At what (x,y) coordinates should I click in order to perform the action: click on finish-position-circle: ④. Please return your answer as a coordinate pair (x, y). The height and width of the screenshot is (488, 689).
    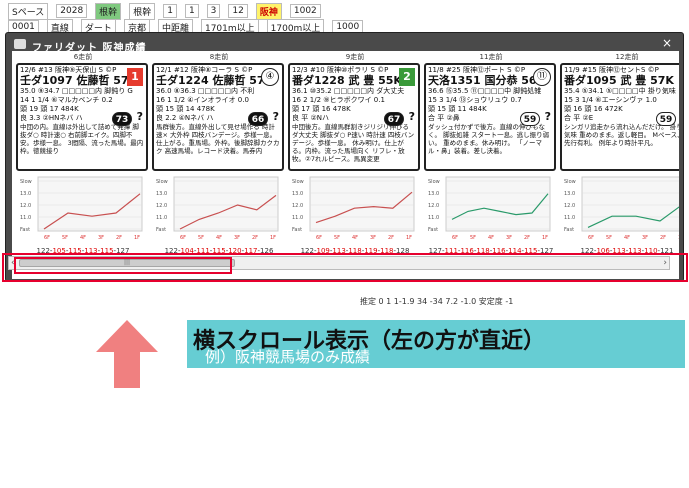
    Looking at the image, I should click on (270, 77).